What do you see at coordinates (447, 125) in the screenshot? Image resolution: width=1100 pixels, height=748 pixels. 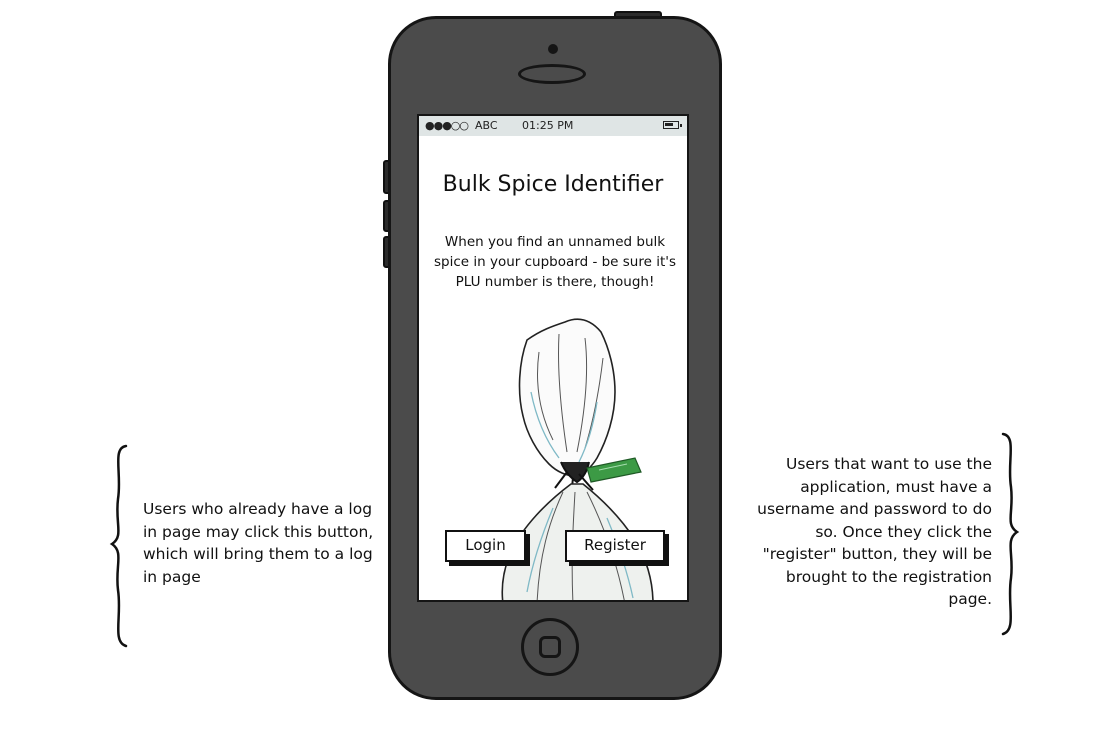 I see `signal-strength-icon: ●●●○○` at bounding box center [447, 125].